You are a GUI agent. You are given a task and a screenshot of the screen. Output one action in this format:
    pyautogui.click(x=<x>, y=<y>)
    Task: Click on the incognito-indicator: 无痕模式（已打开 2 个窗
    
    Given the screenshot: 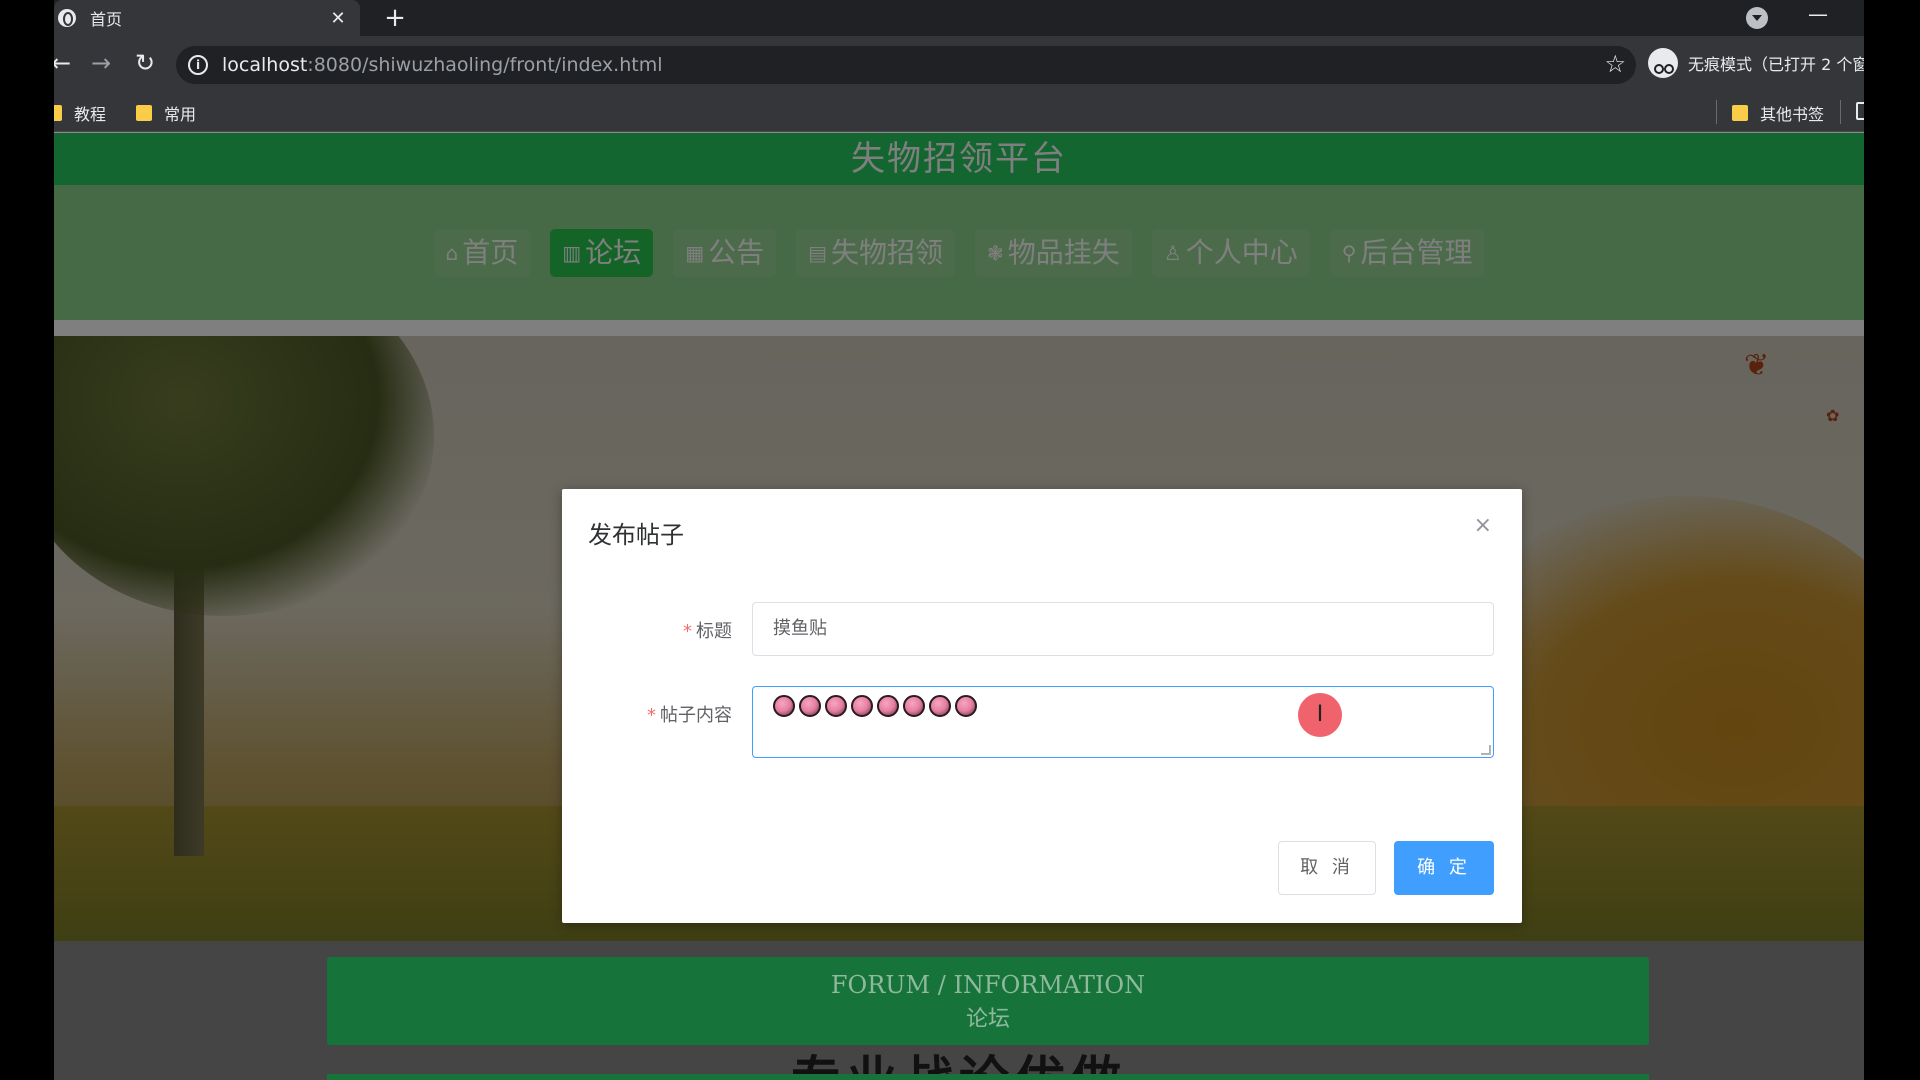 What is the action you would take?
    pyautogui.click(x=1756, y=63)
    